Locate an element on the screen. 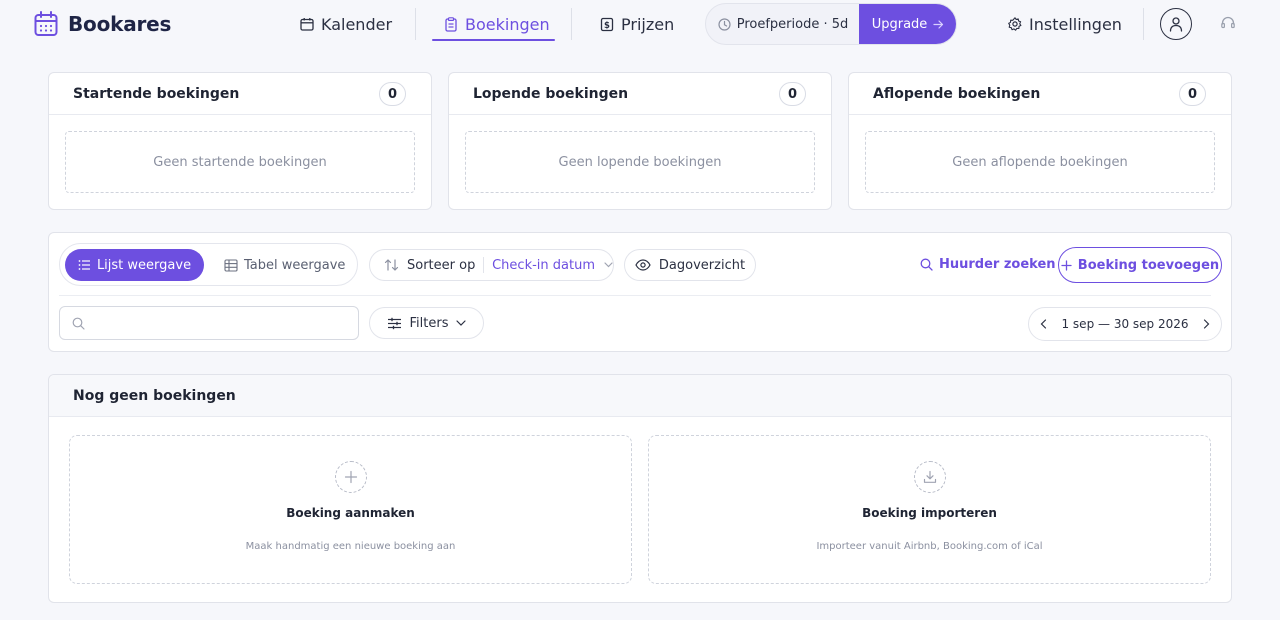 Image resolution: width=1280 pixels, height=620 pixels. nav-label: Kalender is located at coordinates (357, 24).